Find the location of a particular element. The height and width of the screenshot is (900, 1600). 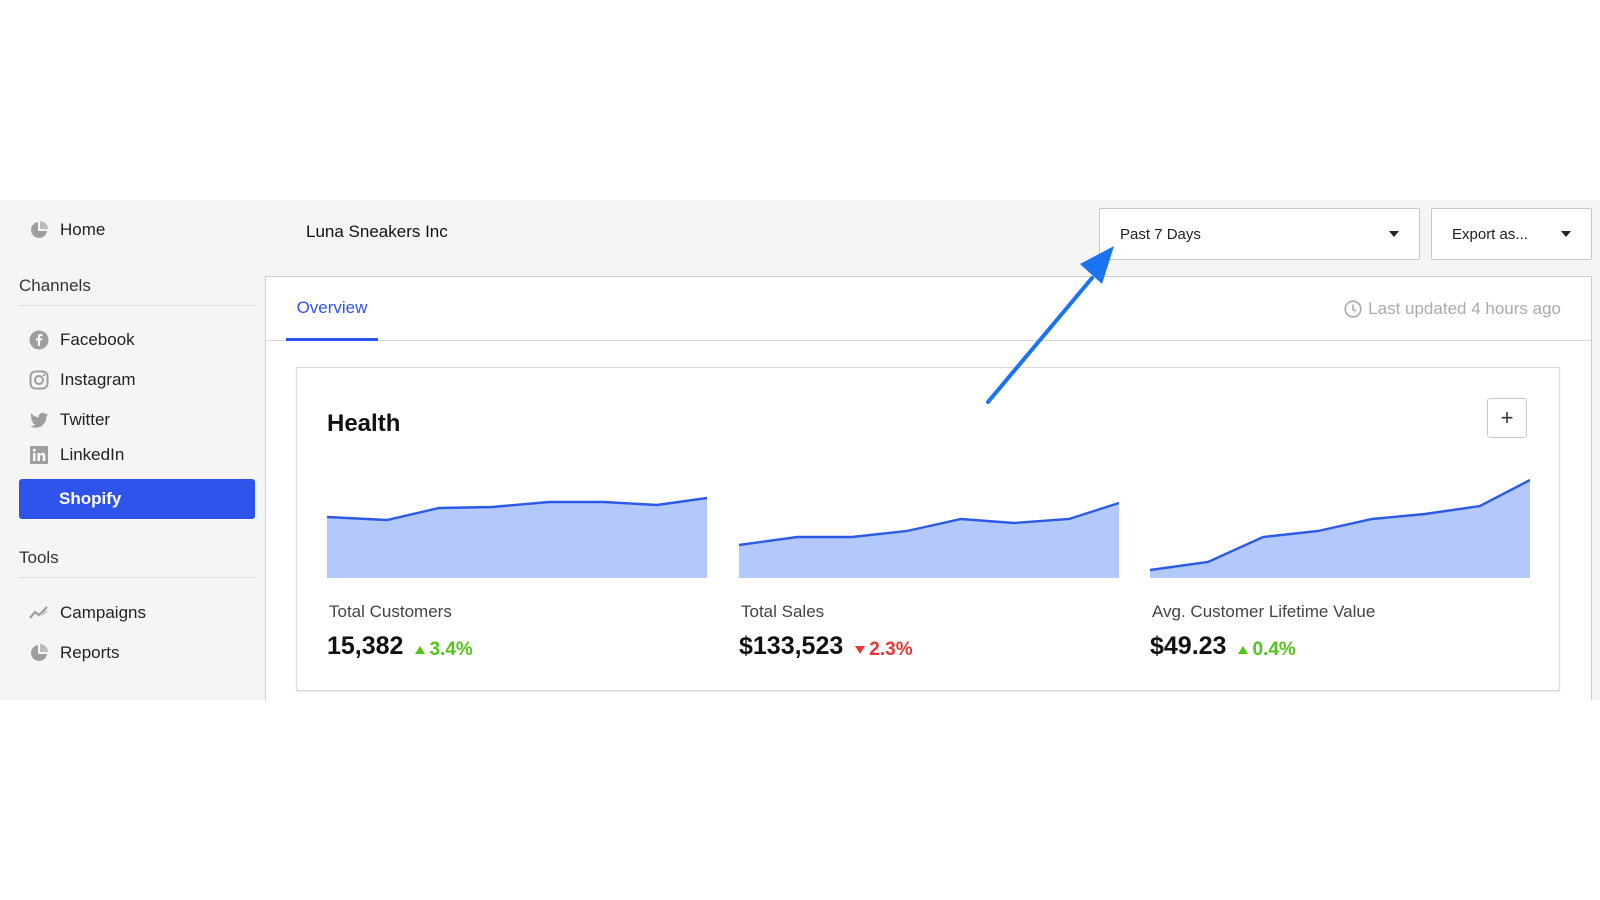

sidebar-item-linkedin: LinkedIn is located at coordinates (137, 455).